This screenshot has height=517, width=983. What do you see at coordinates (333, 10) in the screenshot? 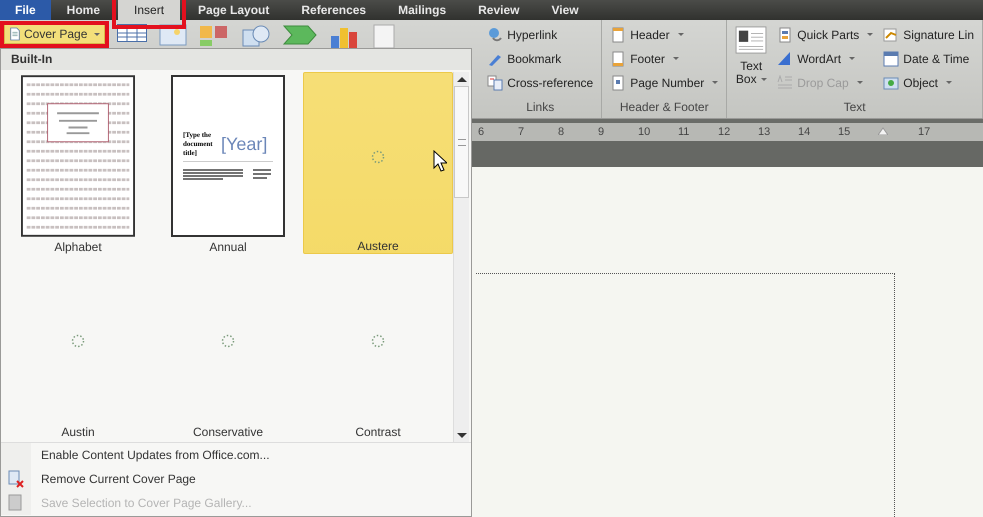
I see `ribbon-tab: References` at bounding box center [333, 10].